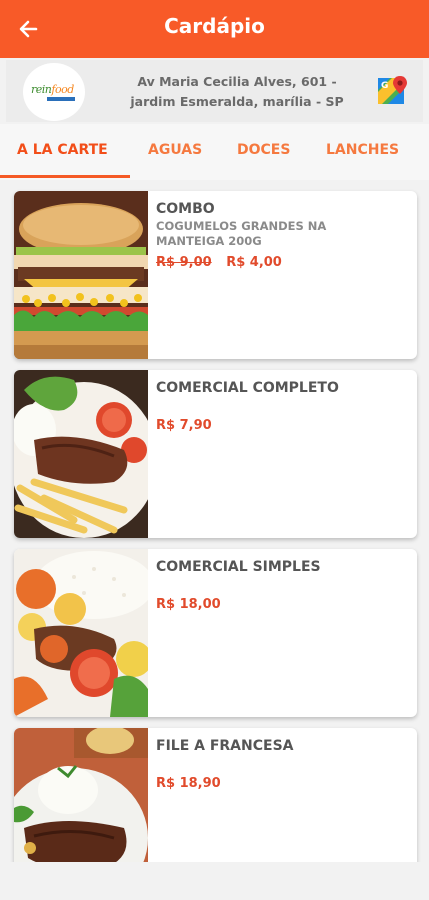 The image size is (429, 900). What do you see at coordinates (65, 176) in the screenshot?
I see `active-tab-indicator` at bounding box center [65, 176].